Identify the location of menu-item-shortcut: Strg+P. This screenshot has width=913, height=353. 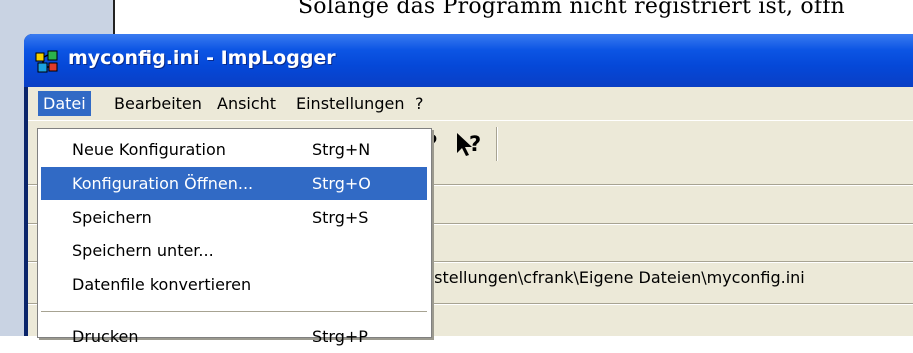
(340, 336).